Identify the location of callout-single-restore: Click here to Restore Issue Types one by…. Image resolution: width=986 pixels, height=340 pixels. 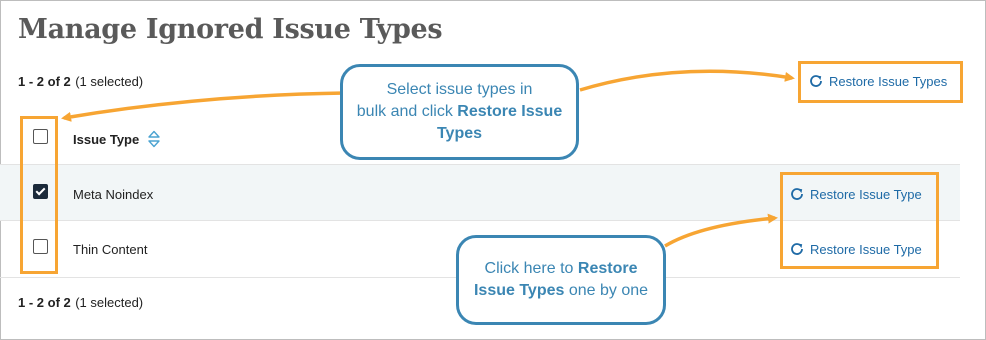
(561, 280).